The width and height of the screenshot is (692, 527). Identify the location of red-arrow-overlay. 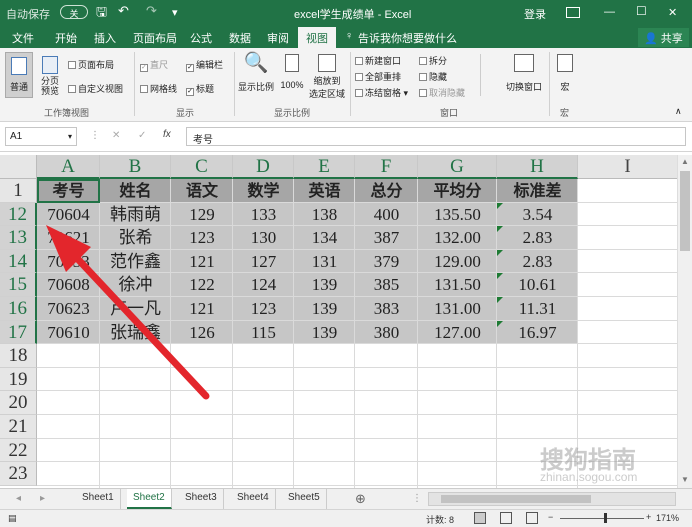
(128, 312).